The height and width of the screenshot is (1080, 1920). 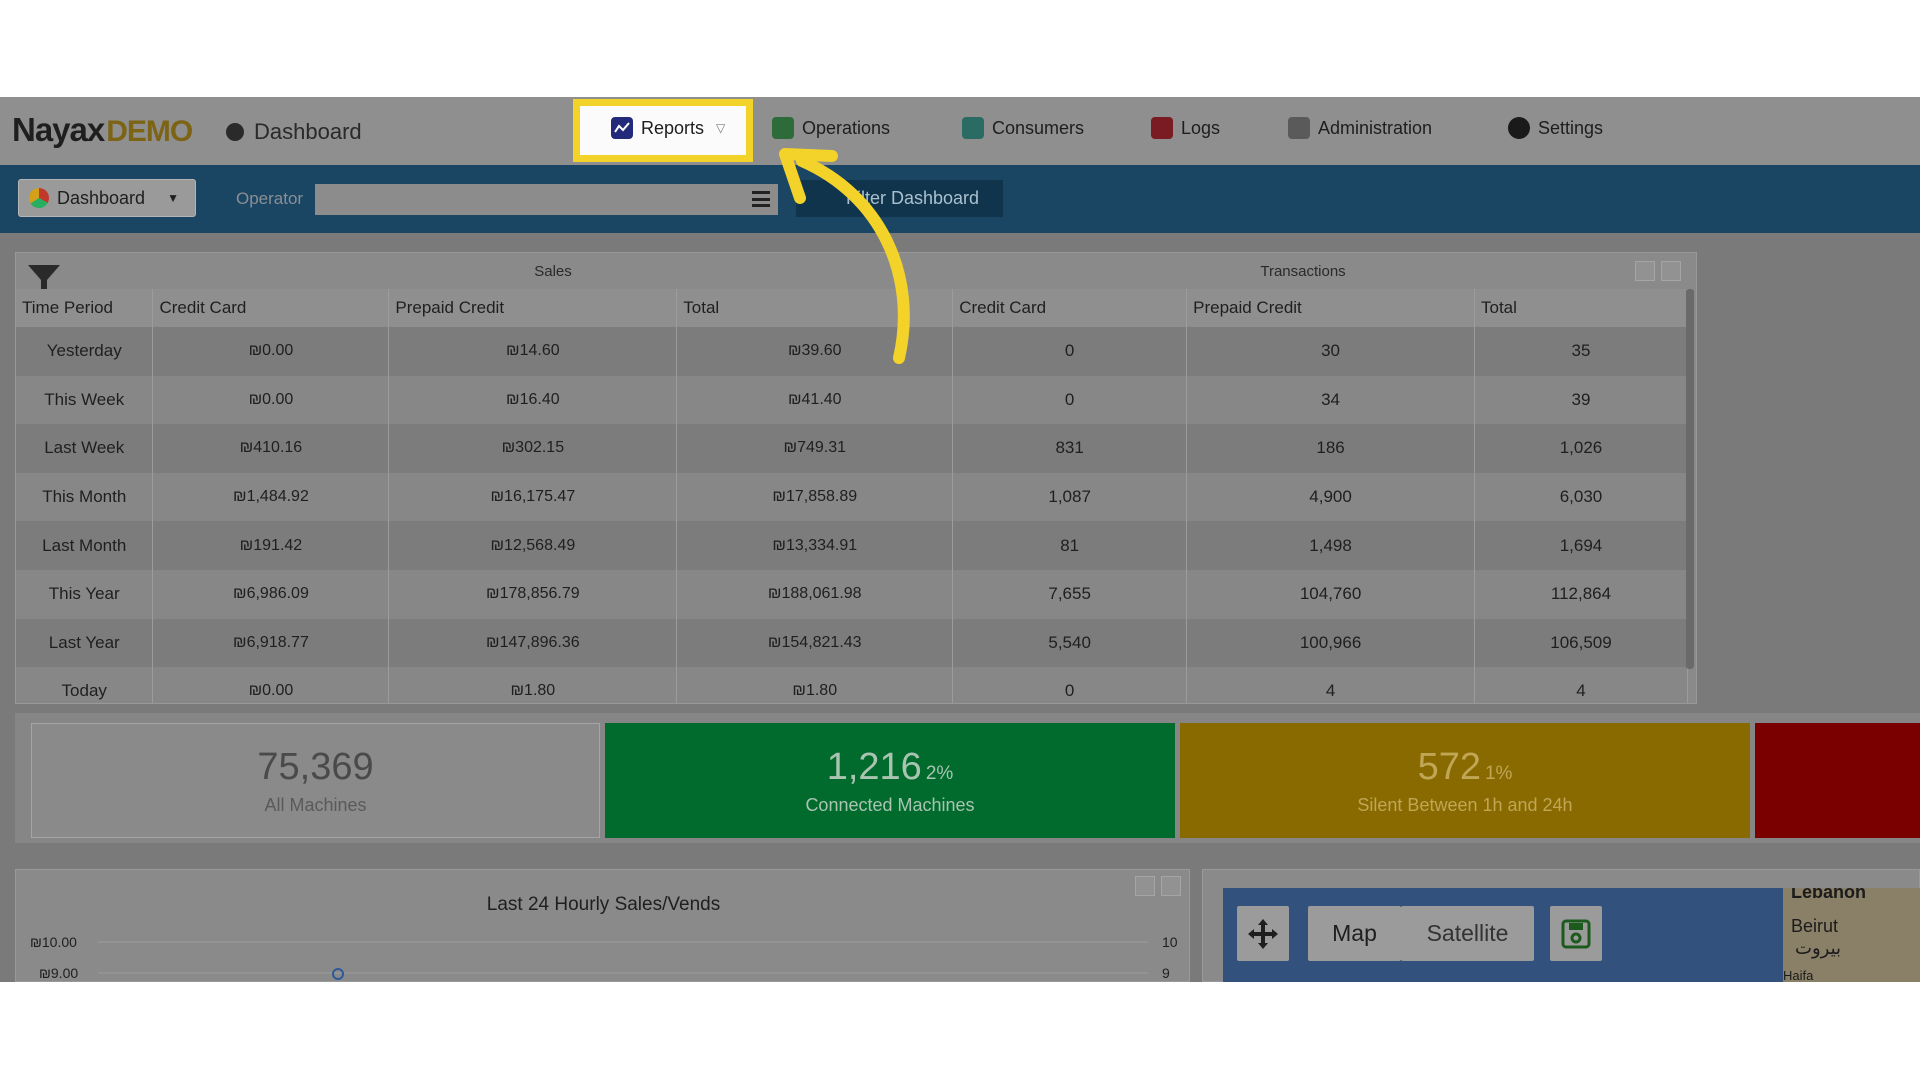 I want to click on table-cell: ₪147,896.36, so click(x=533, y=643).